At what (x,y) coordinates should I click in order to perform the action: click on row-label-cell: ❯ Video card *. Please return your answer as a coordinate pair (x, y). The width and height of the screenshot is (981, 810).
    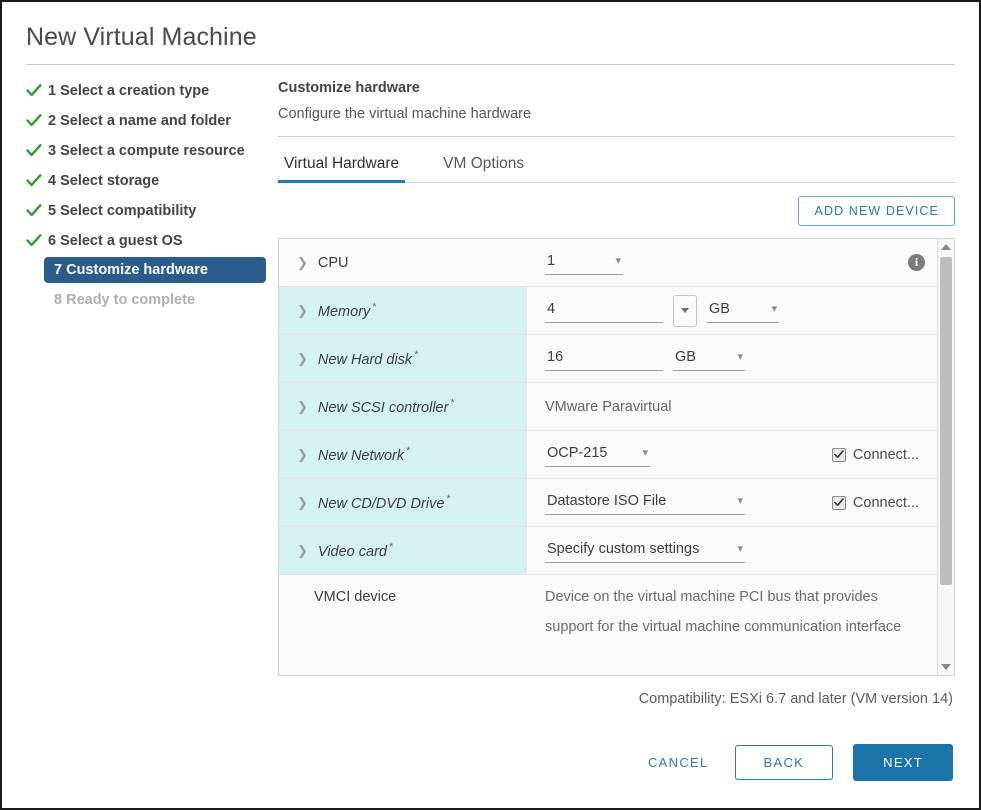
    Looking at the image, I should click on (403, 550).